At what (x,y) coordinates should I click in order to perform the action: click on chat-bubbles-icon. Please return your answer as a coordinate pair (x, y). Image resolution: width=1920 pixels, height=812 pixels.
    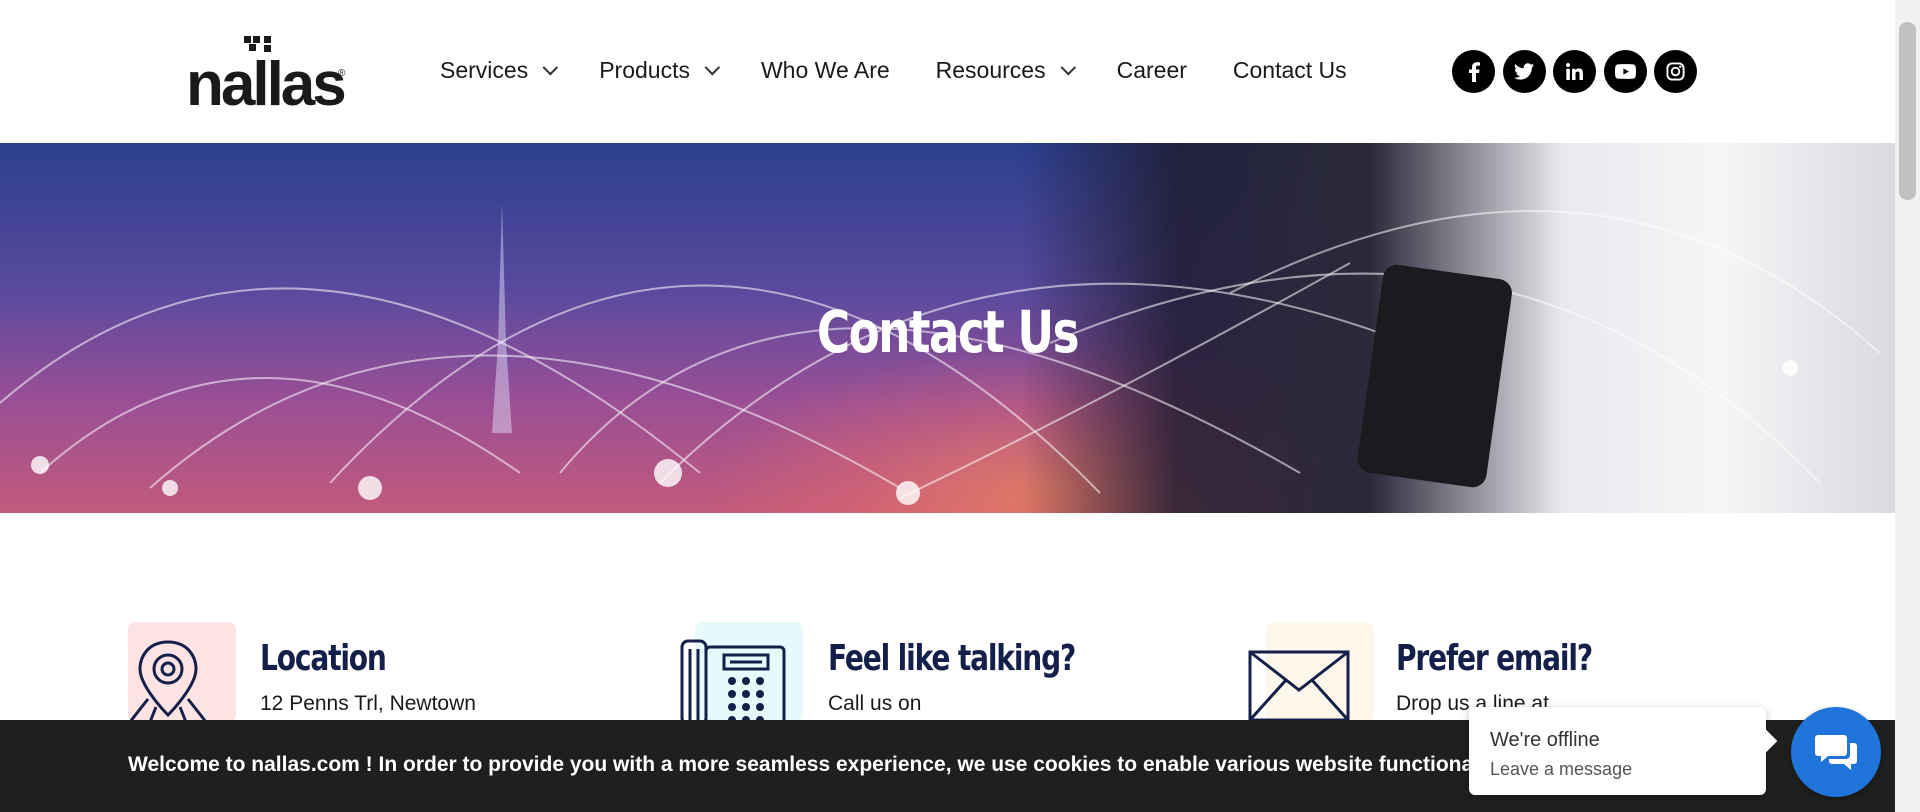
    Looking at the image, I should click on (1836, 752).